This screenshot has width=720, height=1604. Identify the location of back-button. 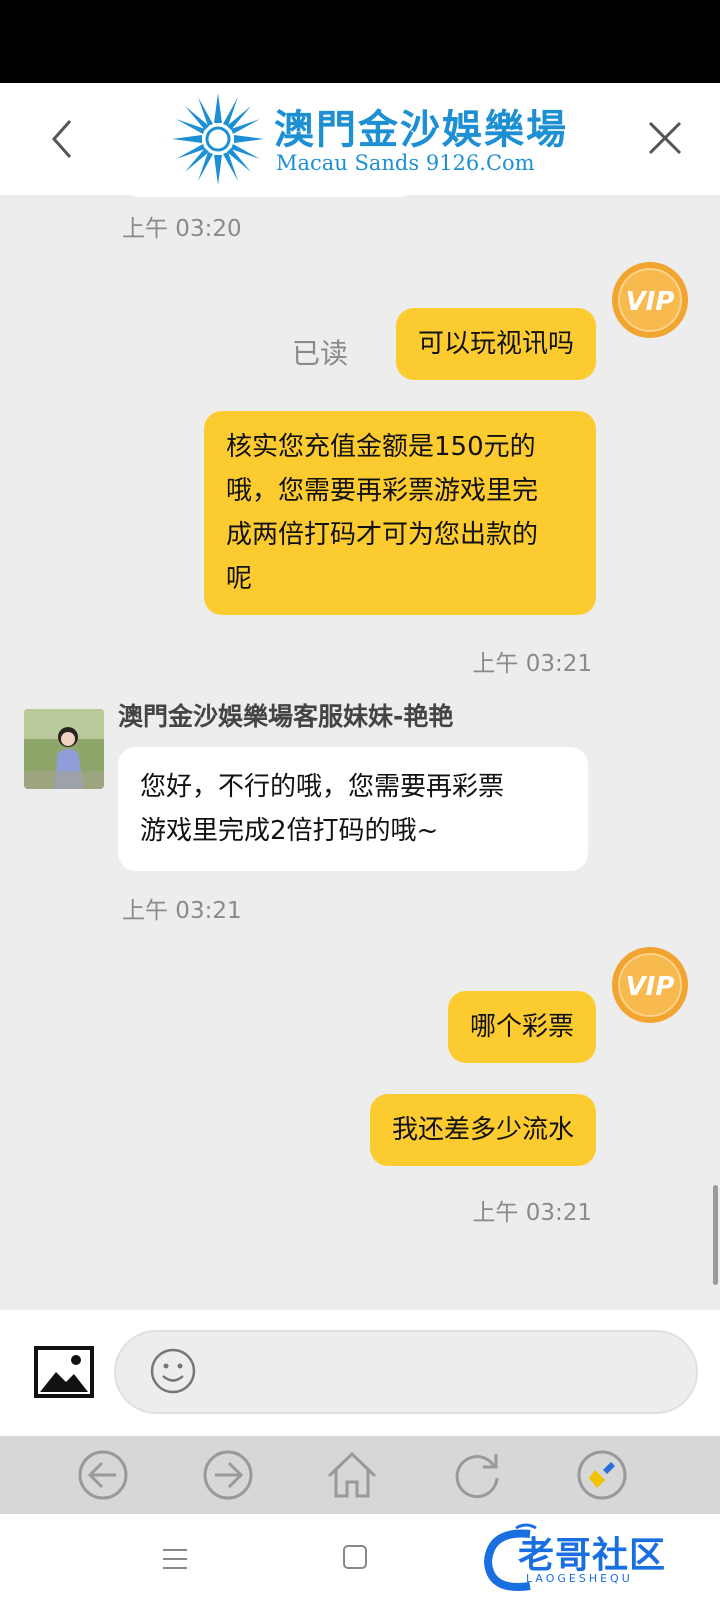
(64, 139).